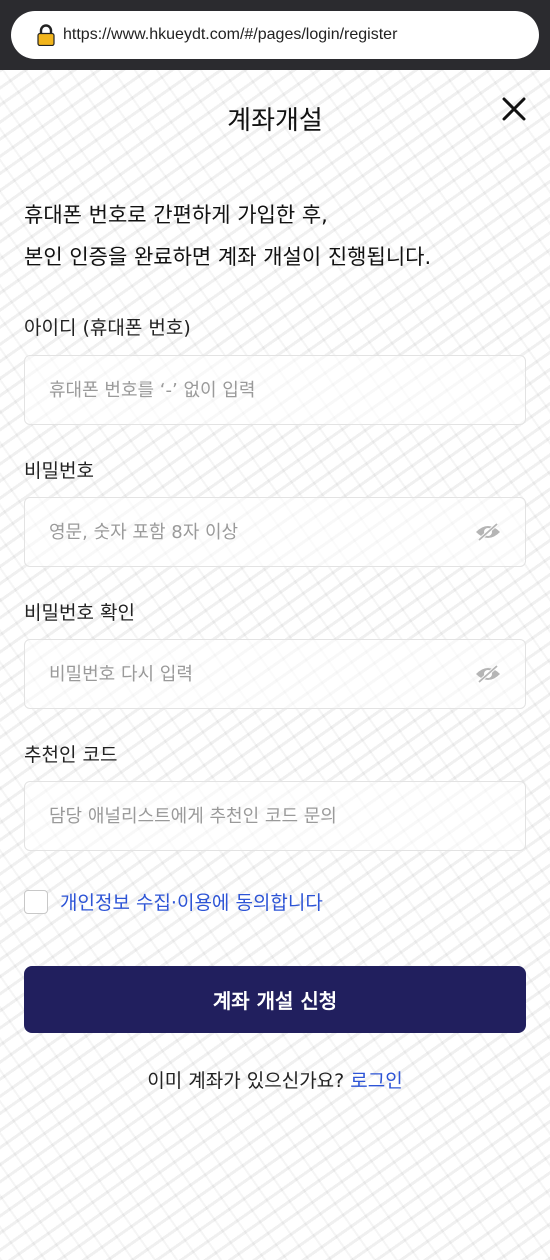 The height and width of the screenshot is (1260, 550). Describe the element at coordinates (246, 1081) in the screenshot. I see `login-prompt-text: 이미 계좌가 있으신가요?` at that location.